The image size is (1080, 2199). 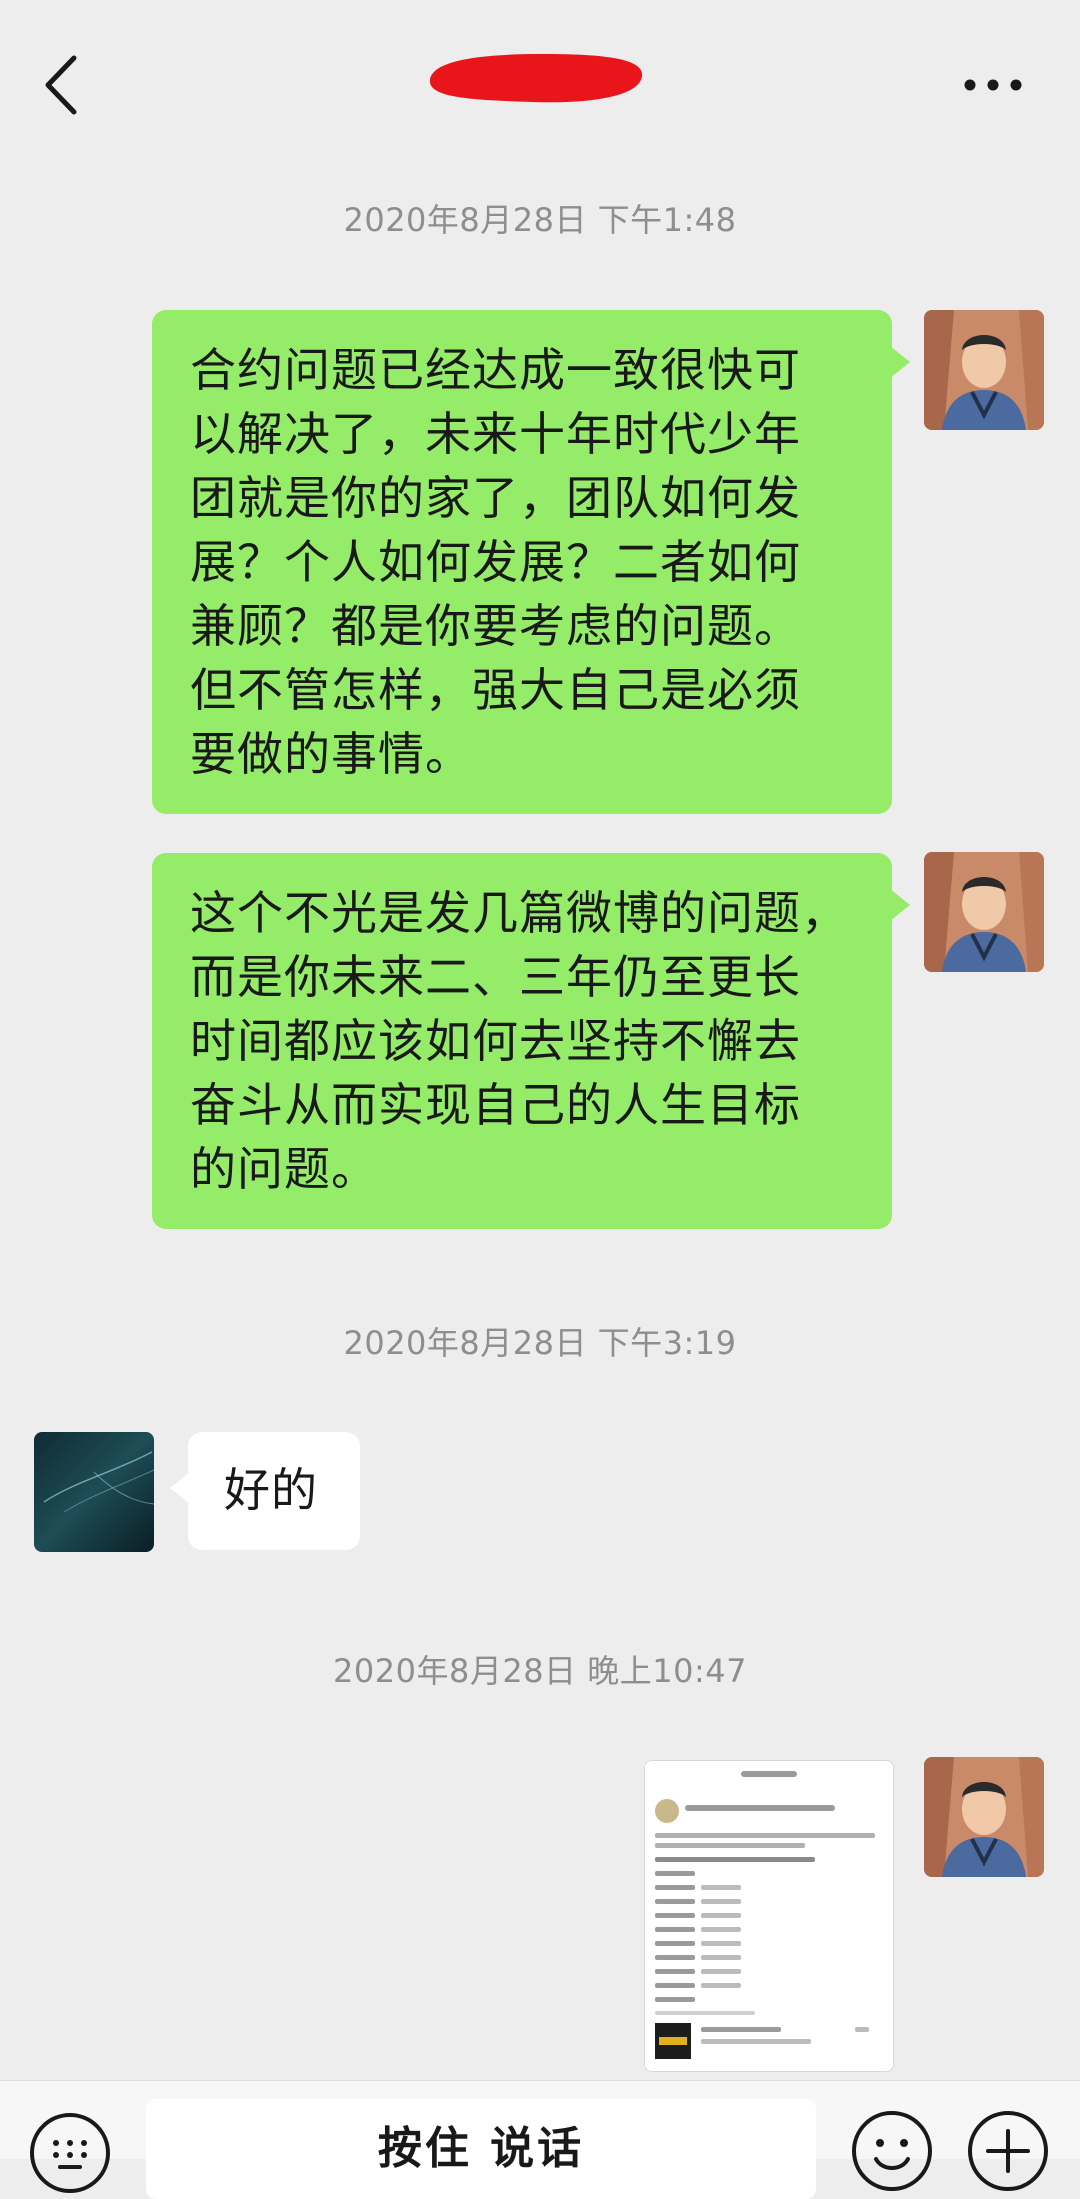 I want to click on chevron-left-icon, so click(x=63, y=85).